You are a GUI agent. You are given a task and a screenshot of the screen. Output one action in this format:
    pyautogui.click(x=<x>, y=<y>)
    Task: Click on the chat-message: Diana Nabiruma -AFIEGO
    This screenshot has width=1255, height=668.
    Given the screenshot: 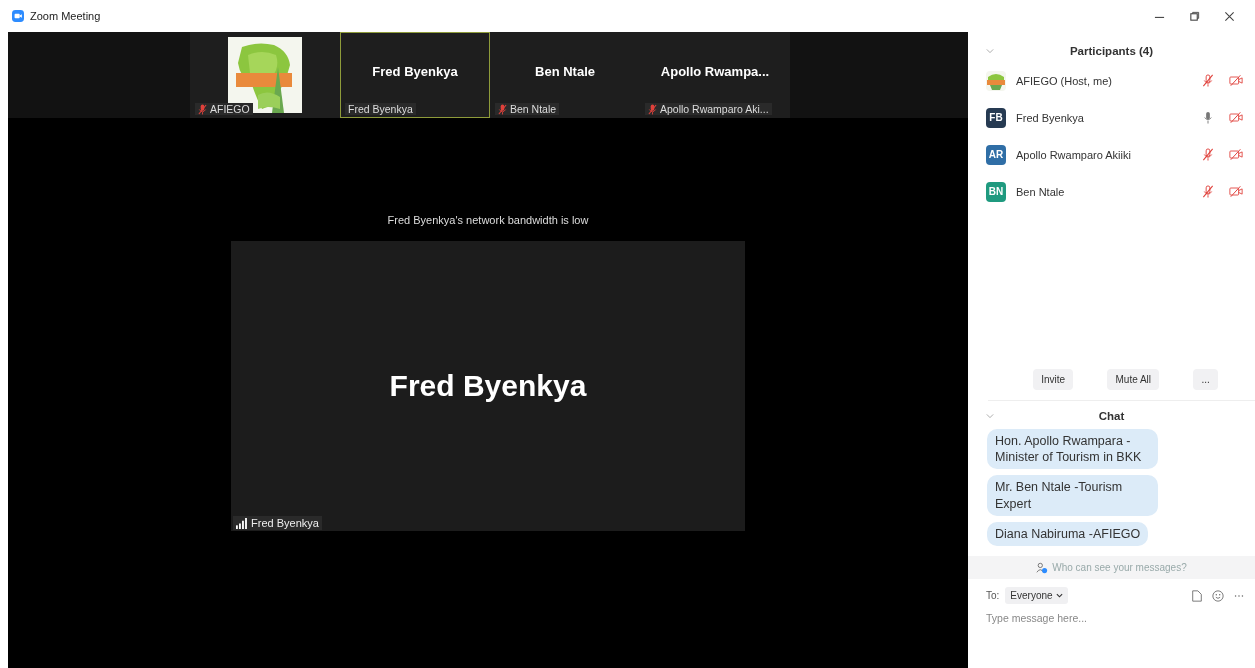 What is the action you would take?
    pyautogui.click(x=1068, y=533)
    